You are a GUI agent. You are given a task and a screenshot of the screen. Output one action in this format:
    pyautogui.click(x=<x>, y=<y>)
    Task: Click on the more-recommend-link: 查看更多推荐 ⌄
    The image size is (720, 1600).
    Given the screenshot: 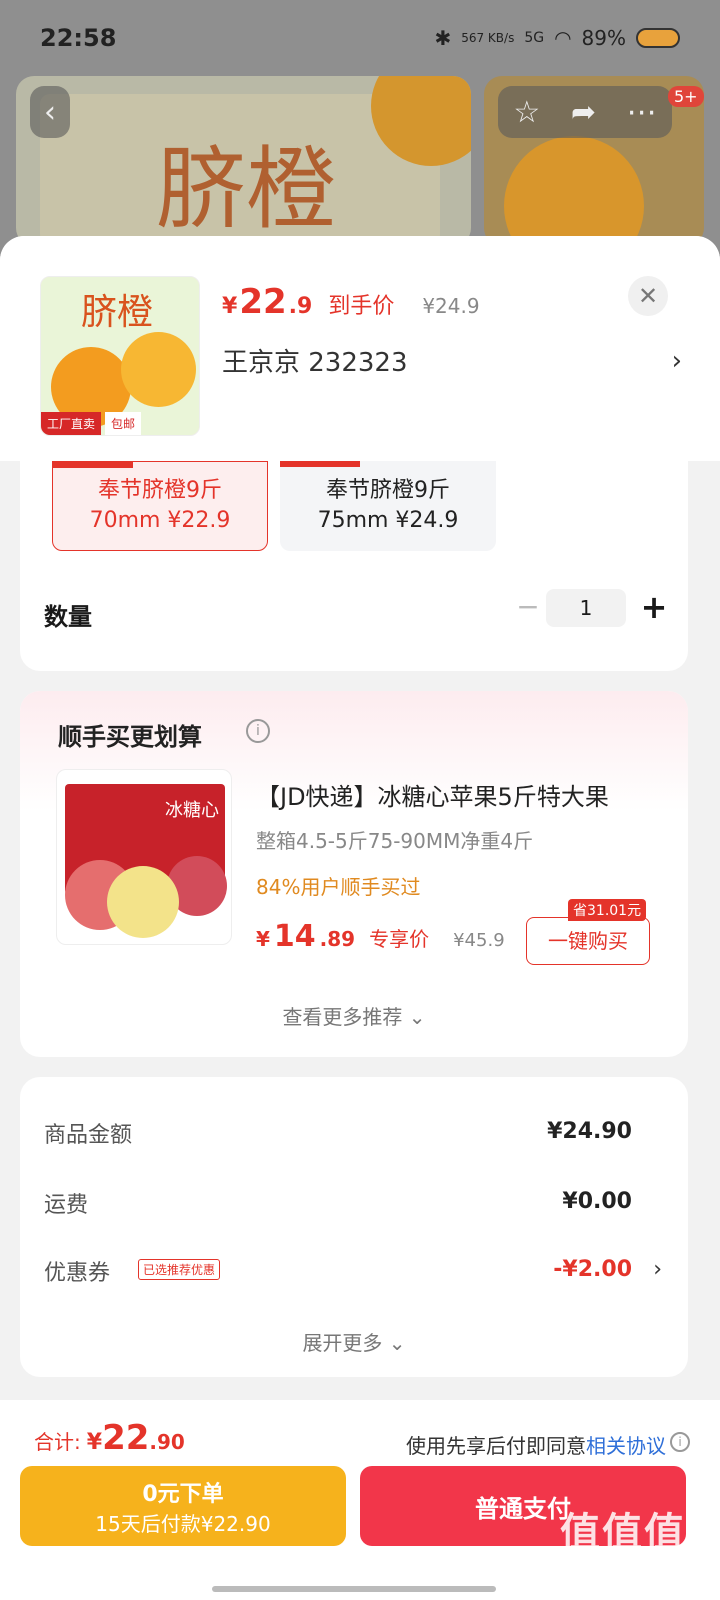 What is the action you would take?
    pyautogui.click(x=354, y=1015)
    